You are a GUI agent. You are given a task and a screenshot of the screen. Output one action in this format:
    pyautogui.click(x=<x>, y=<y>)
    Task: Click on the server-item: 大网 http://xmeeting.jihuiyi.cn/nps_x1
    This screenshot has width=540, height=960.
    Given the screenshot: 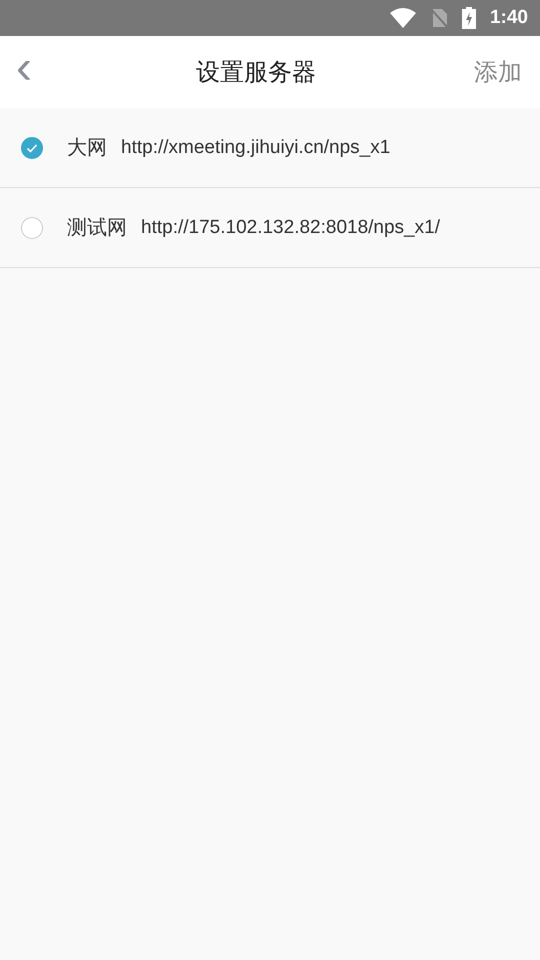 What is the action you would take?
    pyautogui.click(x=270, y=148)
    